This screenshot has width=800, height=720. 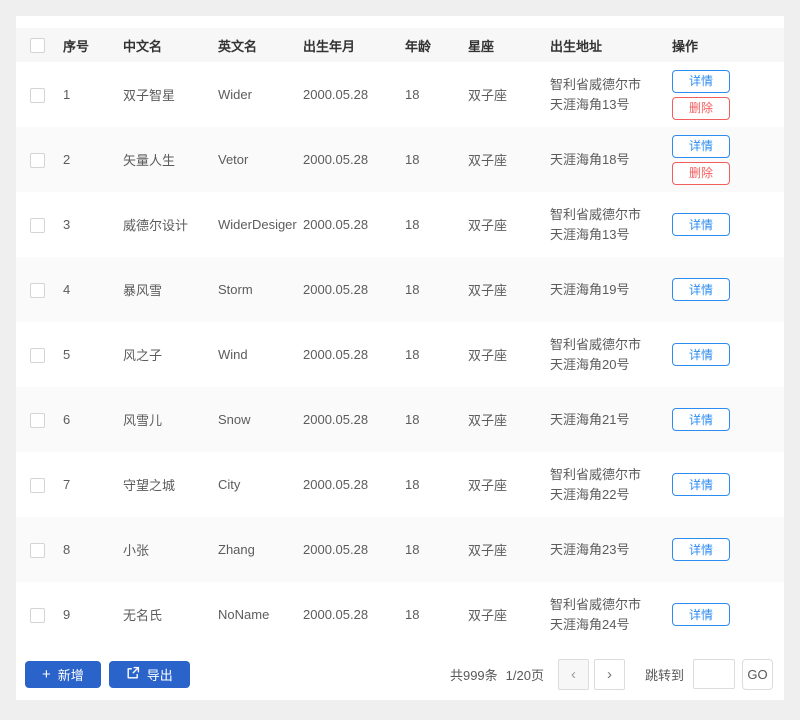 I want to click on row-cn-name: 守望之城, so click(x=149, y=485).